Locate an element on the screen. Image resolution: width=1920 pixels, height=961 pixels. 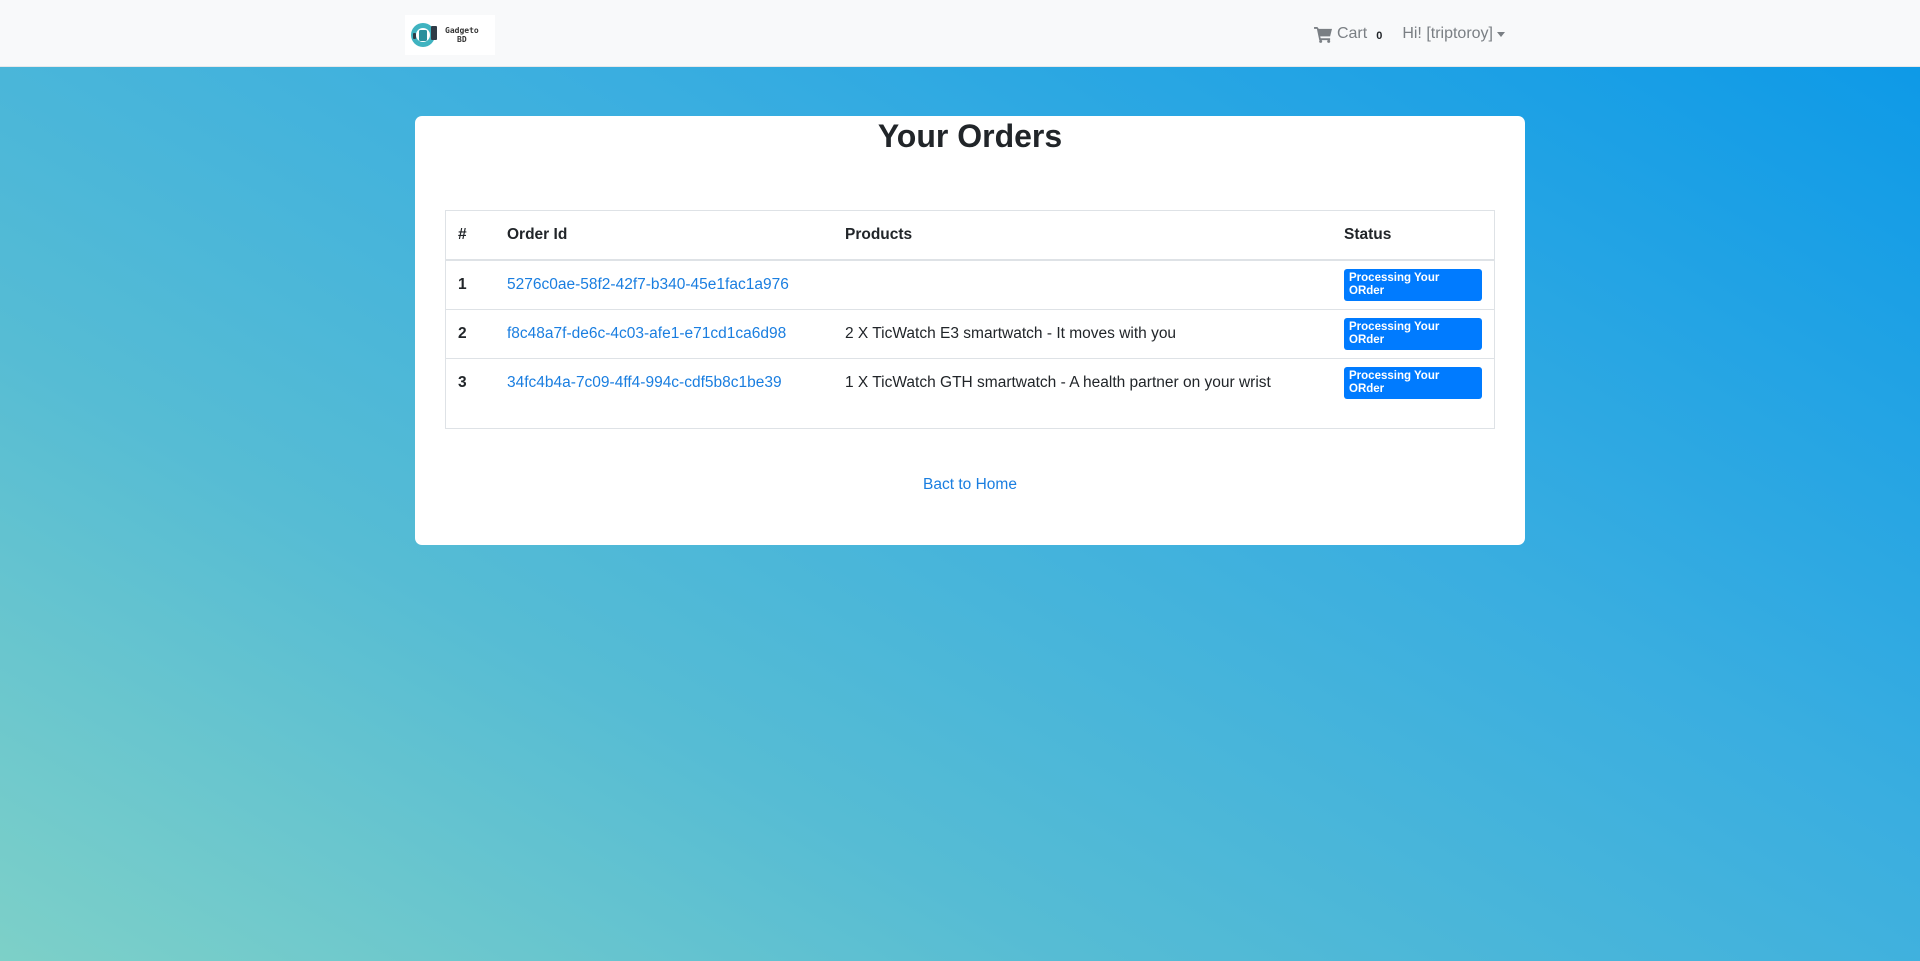
brand-text-line2: BD is located at coordinates (462, 39).